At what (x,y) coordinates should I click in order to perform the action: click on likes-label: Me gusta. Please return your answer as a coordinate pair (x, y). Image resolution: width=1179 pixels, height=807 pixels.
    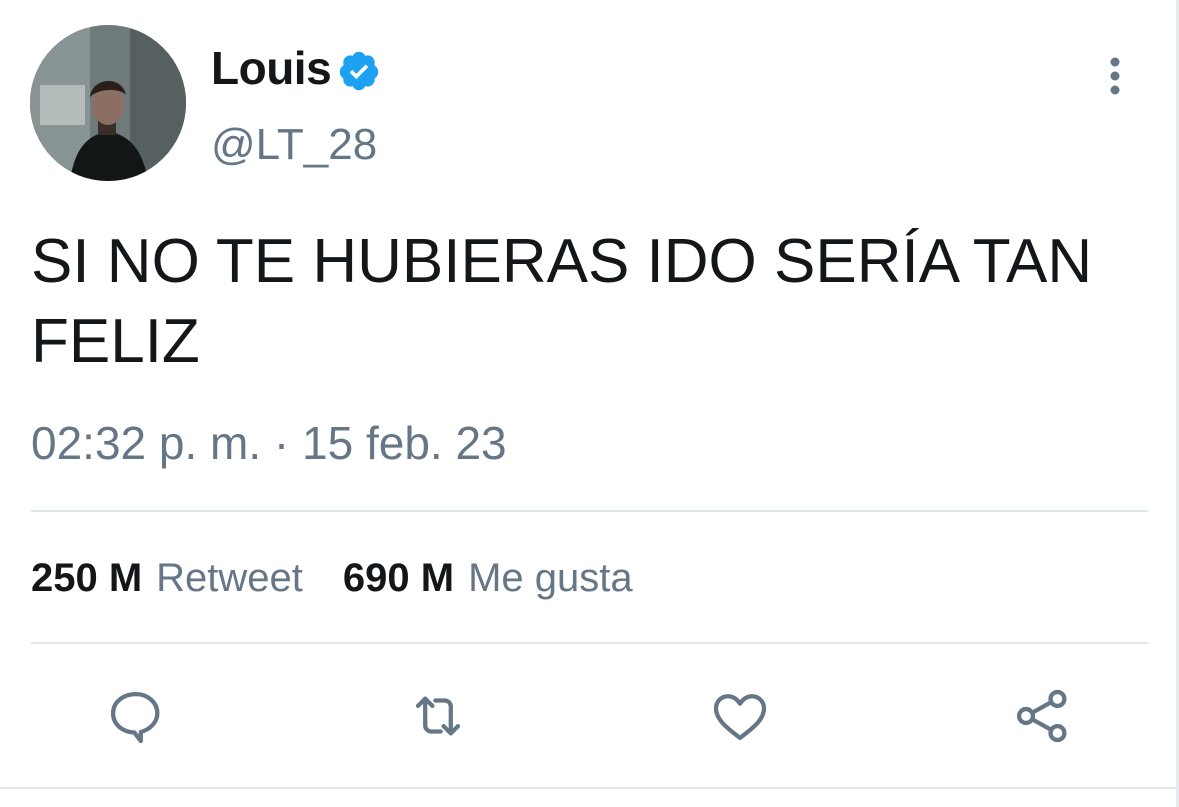
    Looking at the image, I should click on (550, 578).